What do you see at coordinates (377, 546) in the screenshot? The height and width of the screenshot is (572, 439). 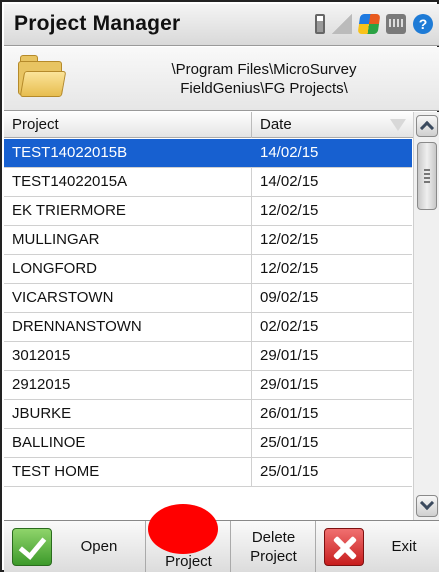 I see `exit-button: Exit` at bounding box center [377, 546].